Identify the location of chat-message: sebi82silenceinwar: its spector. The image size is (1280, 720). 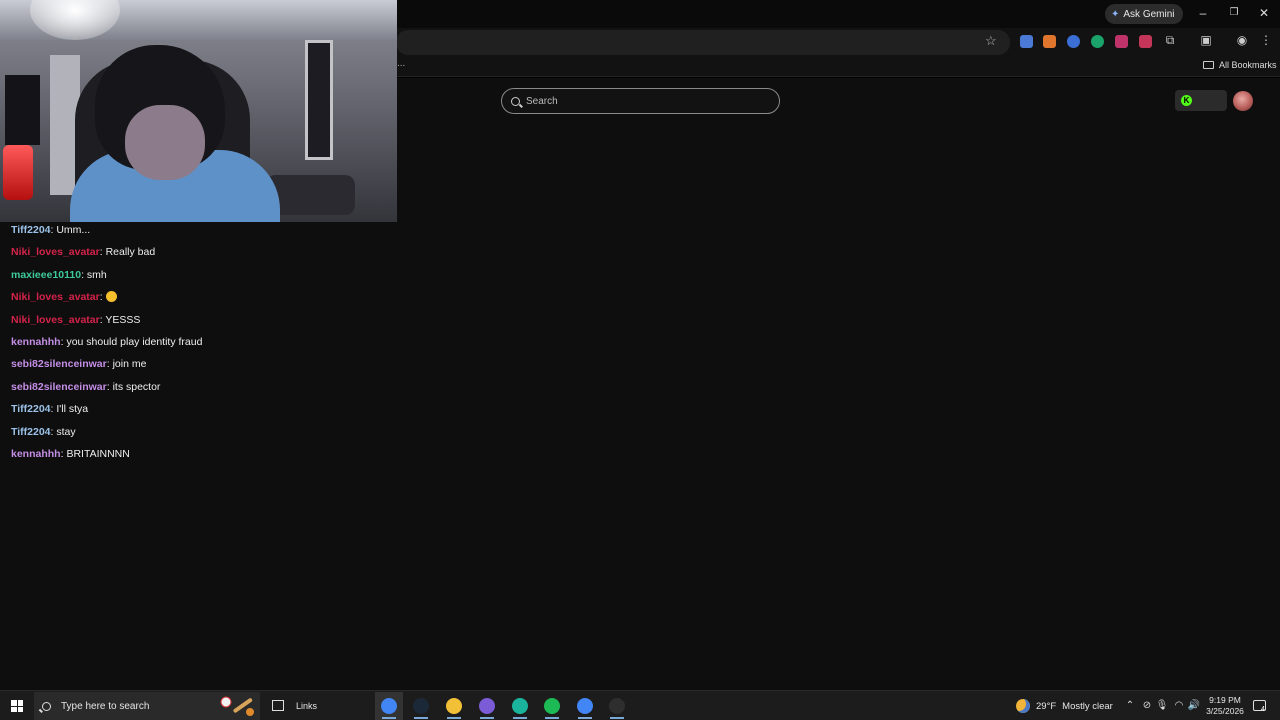
(86, 386).